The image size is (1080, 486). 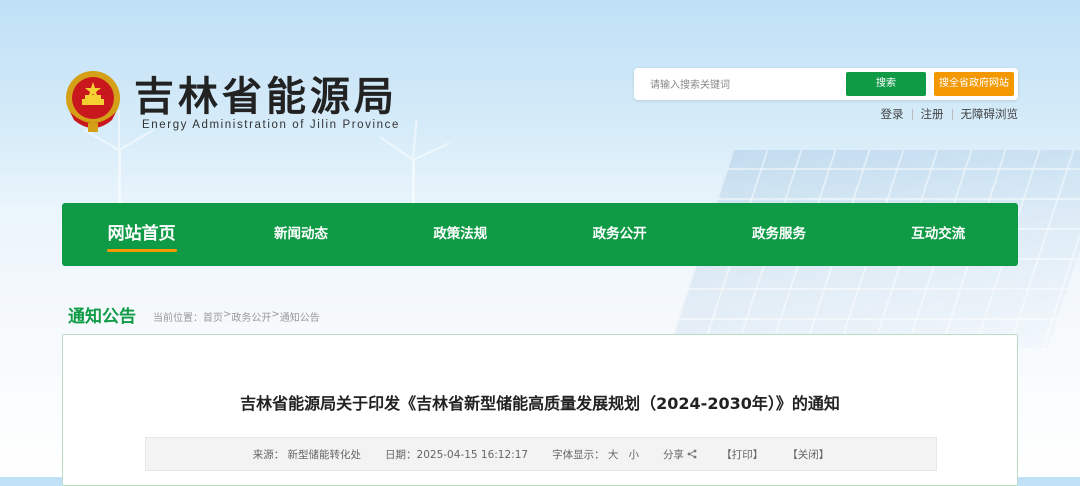 What do you see at coordinates (938, 234) in the screenshot?
I see `nav-item-interaction: 互动交流` at bounding box center [938, 234].